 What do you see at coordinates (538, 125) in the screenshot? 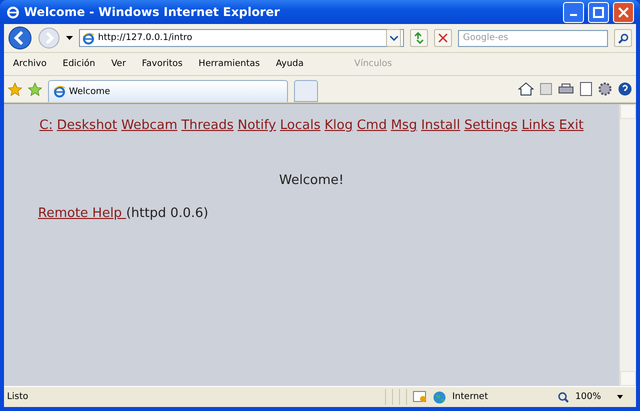
I see `nav-link: Links` at bounding box center [538, 125].